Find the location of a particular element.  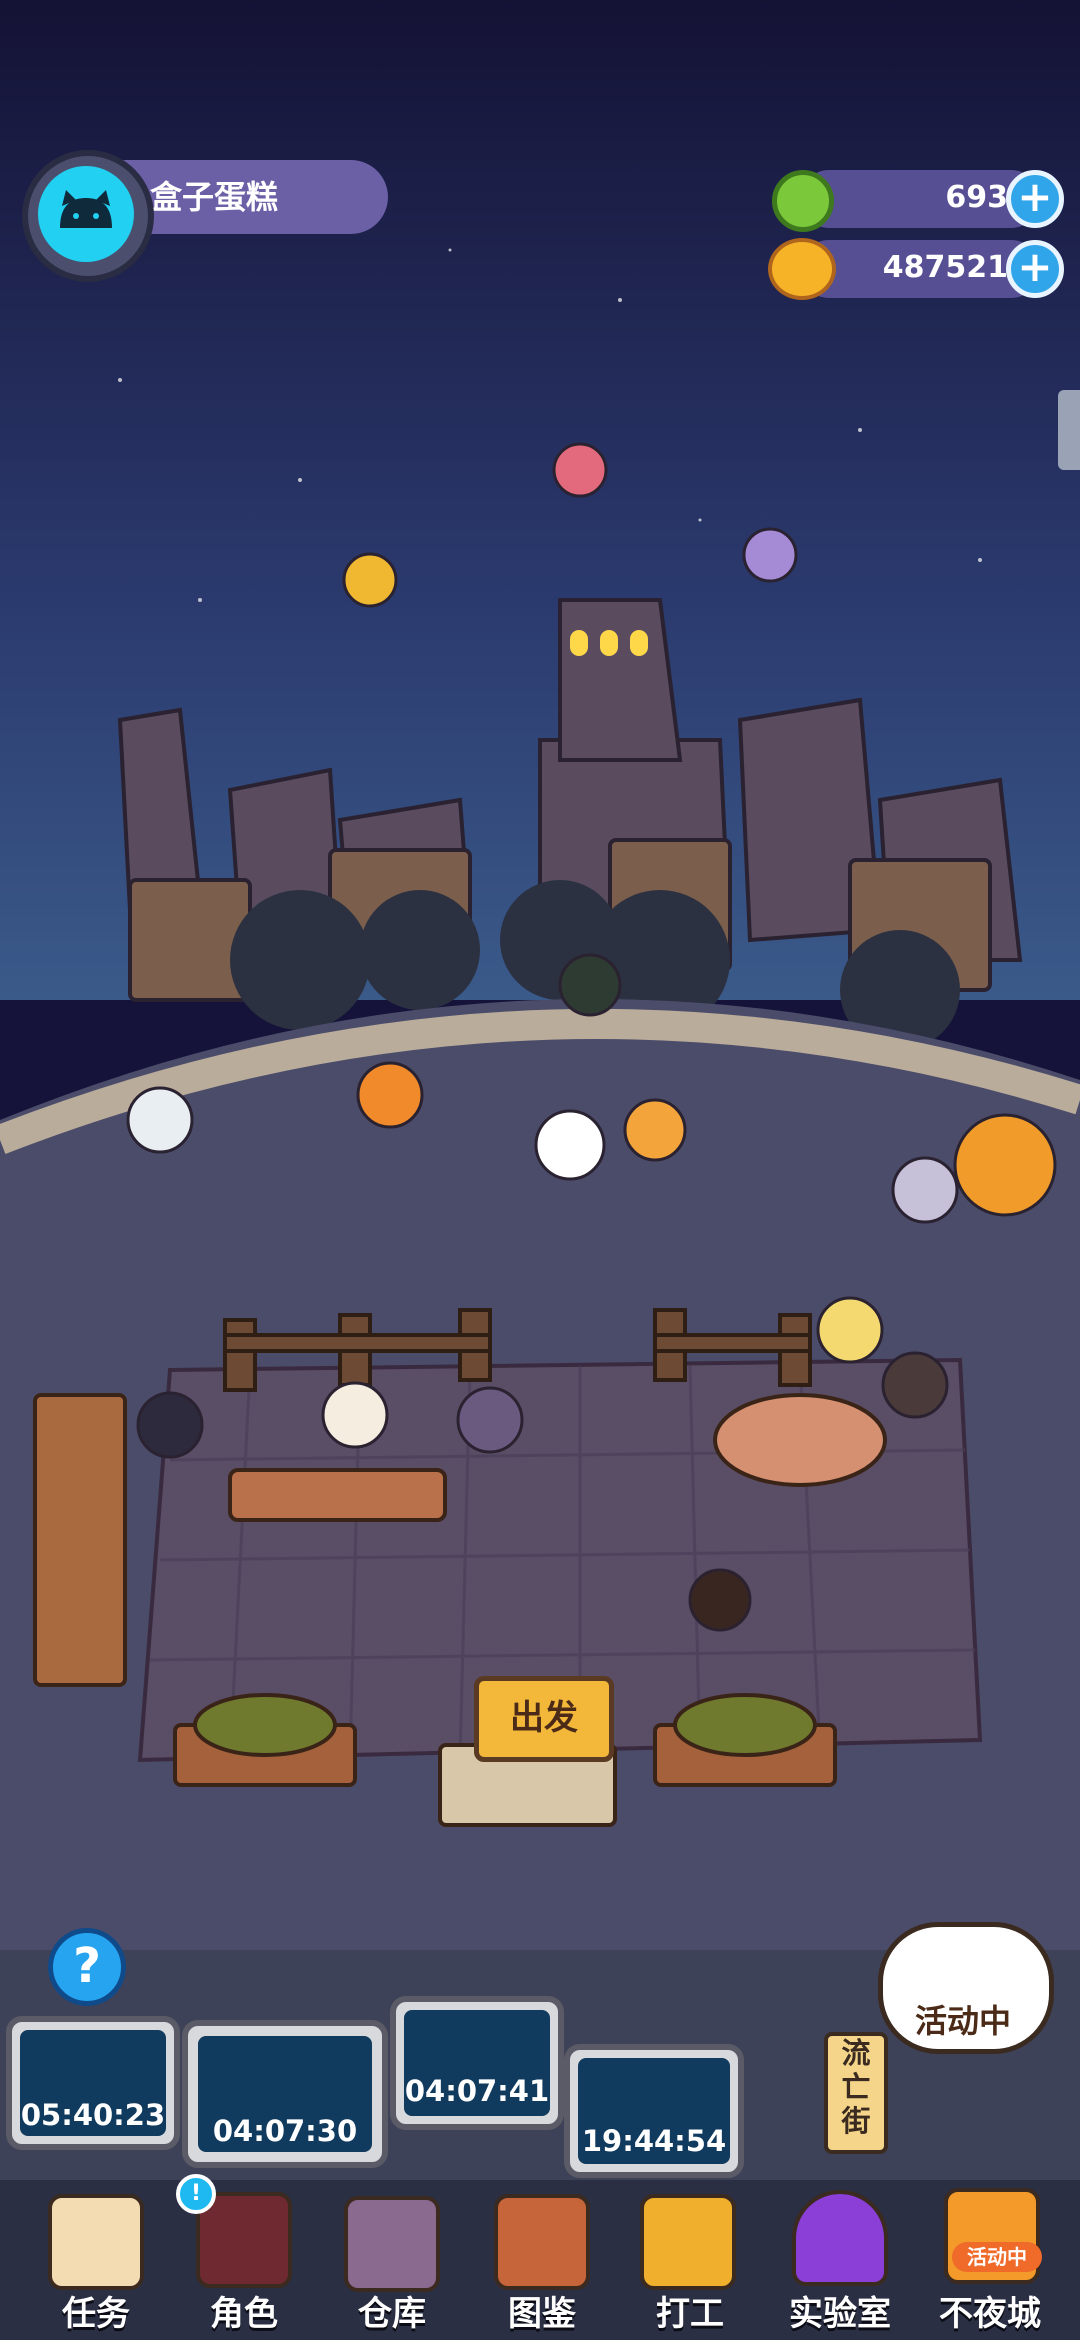

timer-text: 19:44:54 is located at coordinates (654, 2141).